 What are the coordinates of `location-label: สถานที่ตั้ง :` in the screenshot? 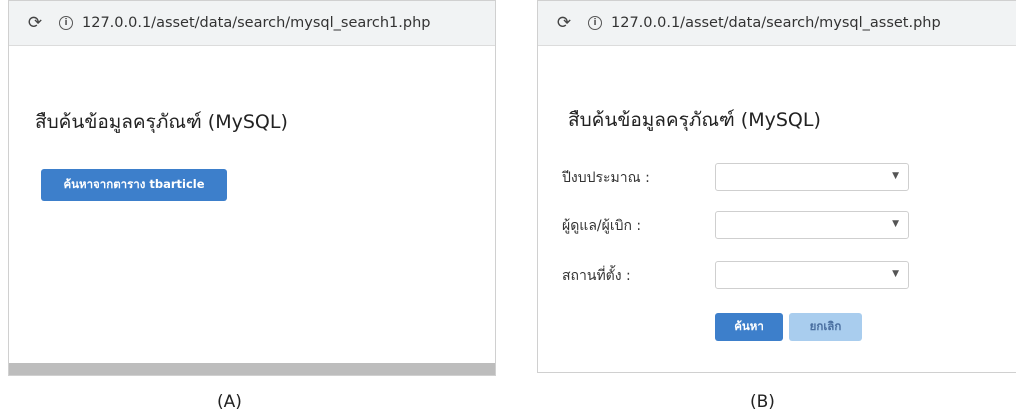 It's located at (596, 276).